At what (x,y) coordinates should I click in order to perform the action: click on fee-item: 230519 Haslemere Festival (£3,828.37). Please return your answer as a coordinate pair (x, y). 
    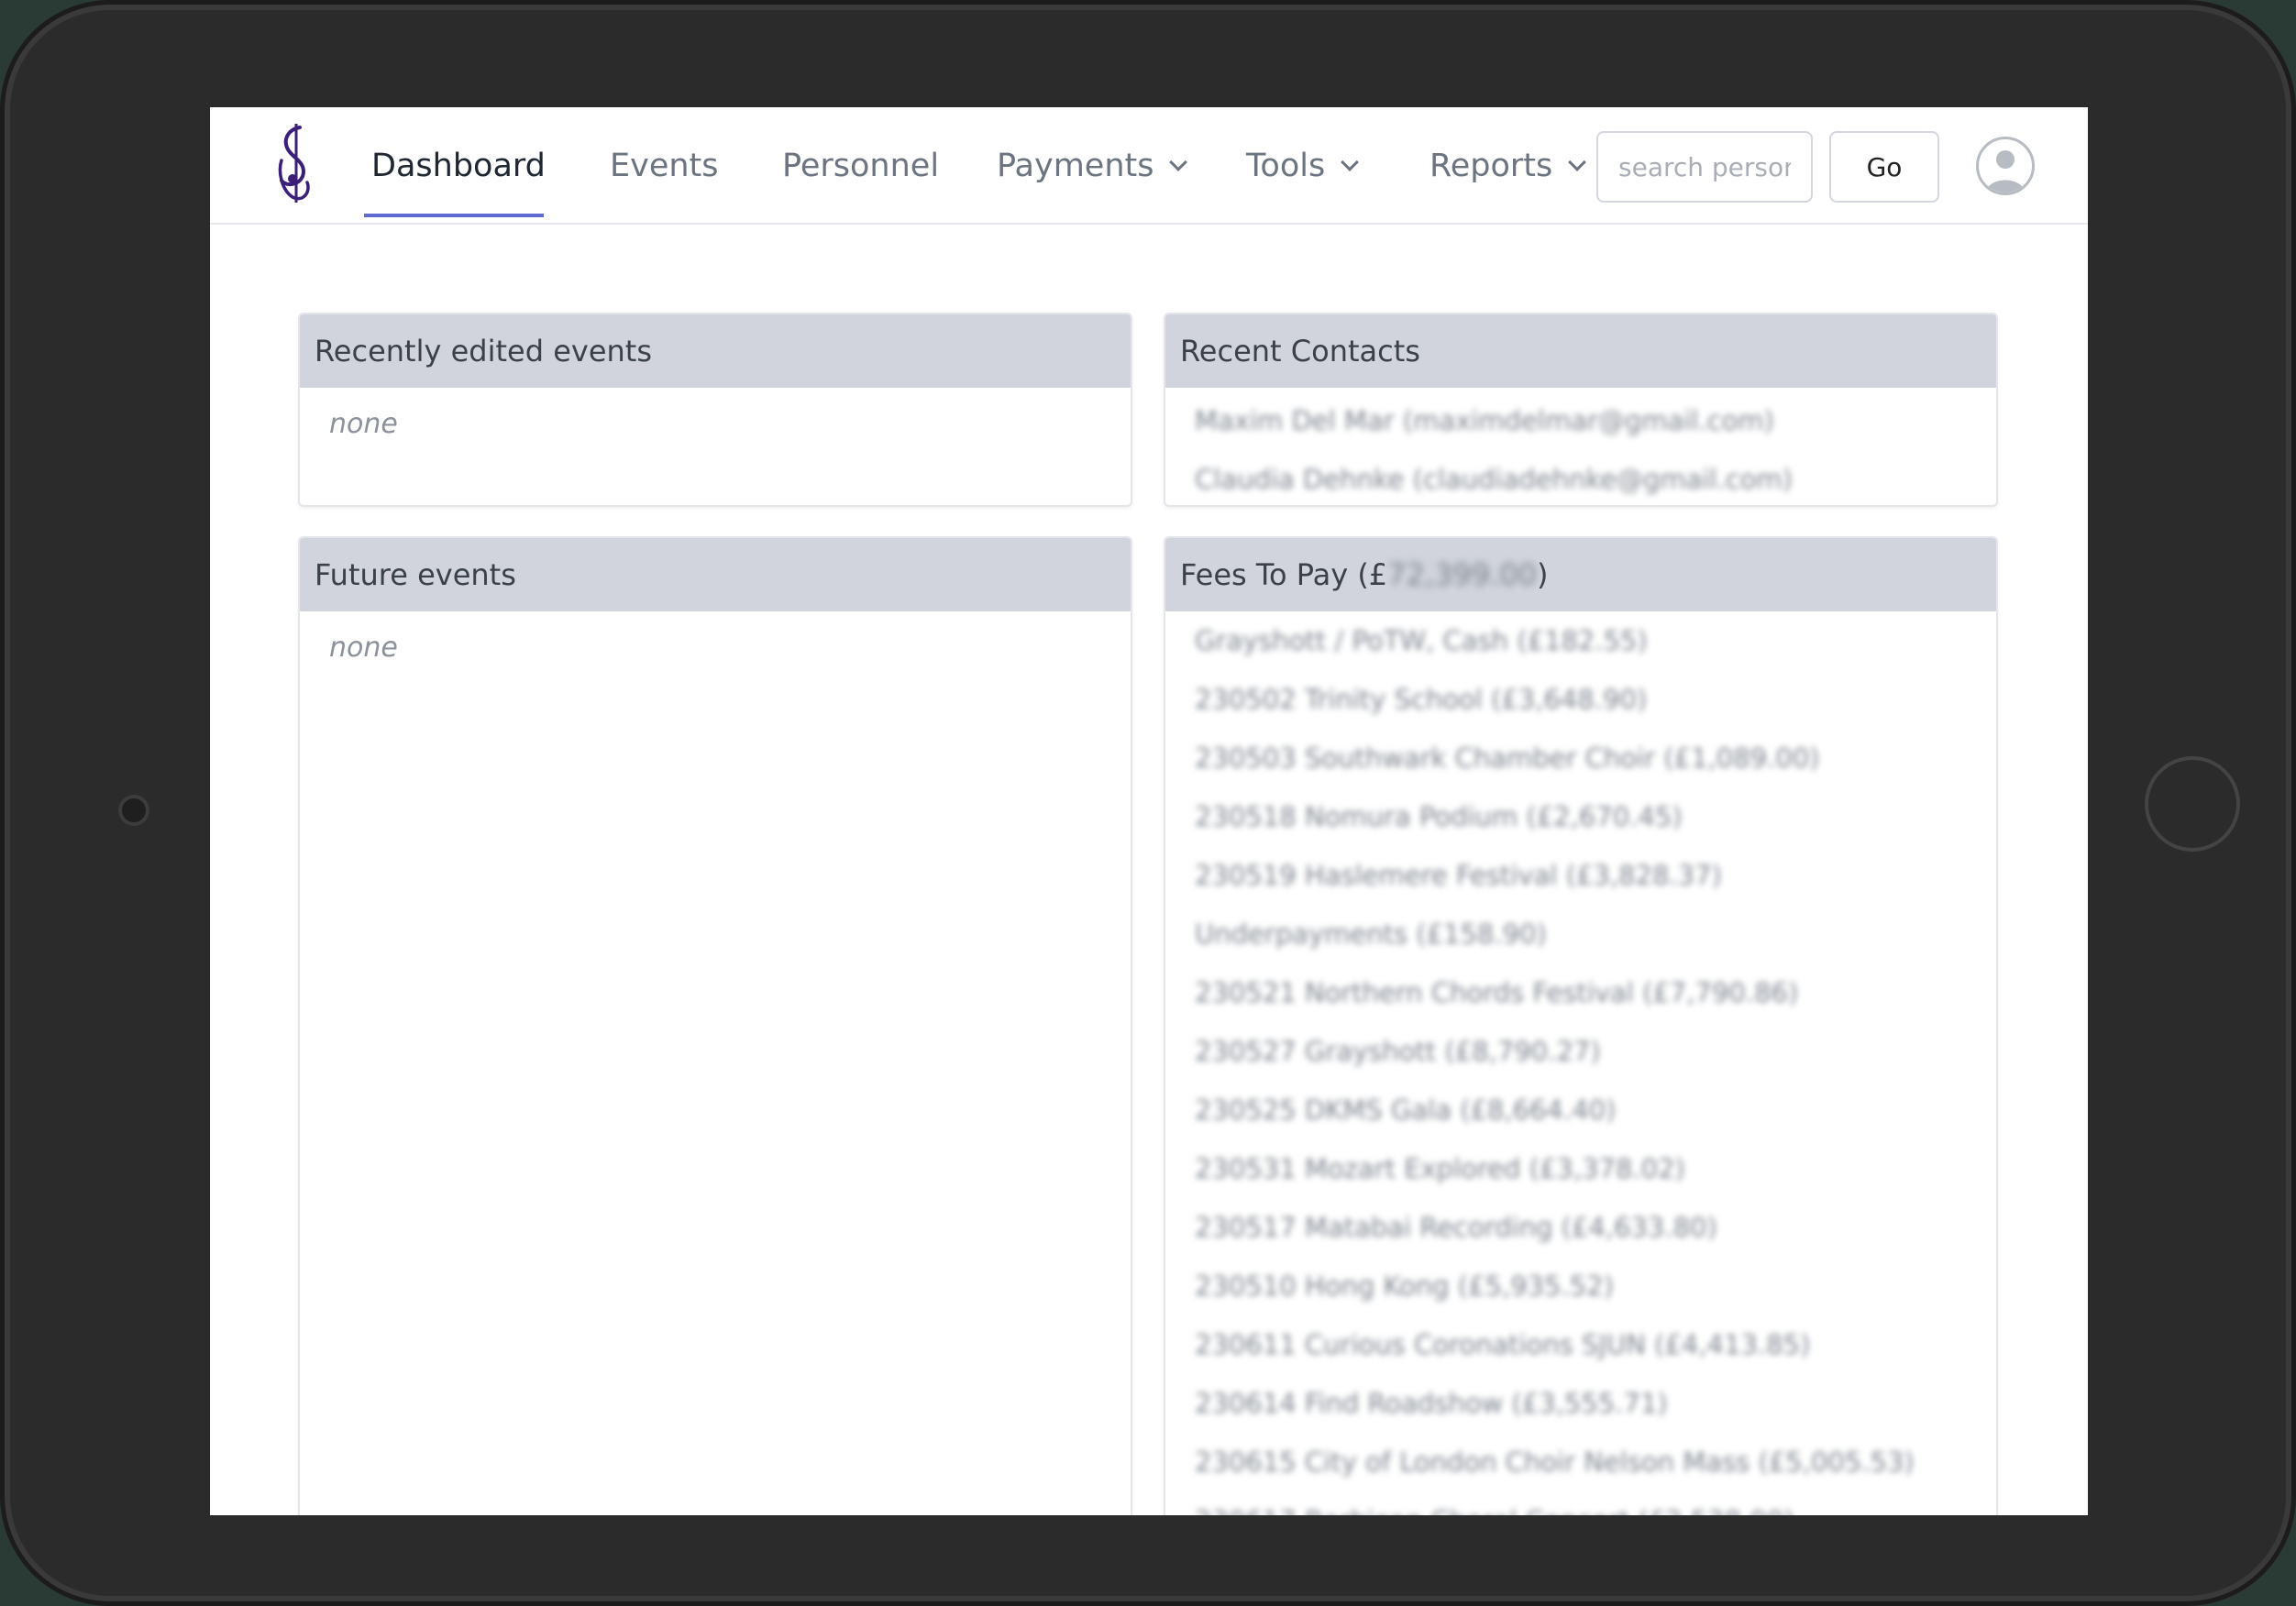
    Looking at the image, I should click on (1581, 875).